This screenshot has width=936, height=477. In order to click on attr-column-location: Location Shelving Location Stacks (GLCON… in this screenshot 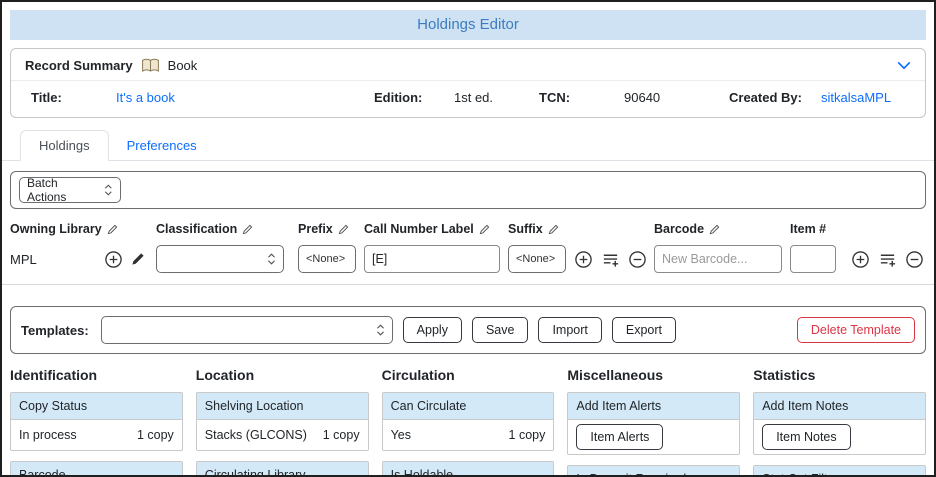, I will do `click(282, 421)`.